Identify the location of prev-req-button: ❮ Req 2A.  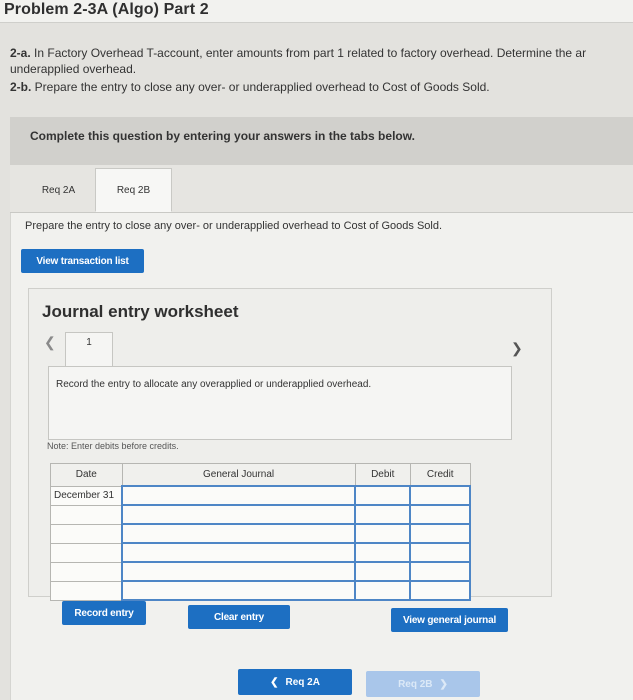
(295, 682).